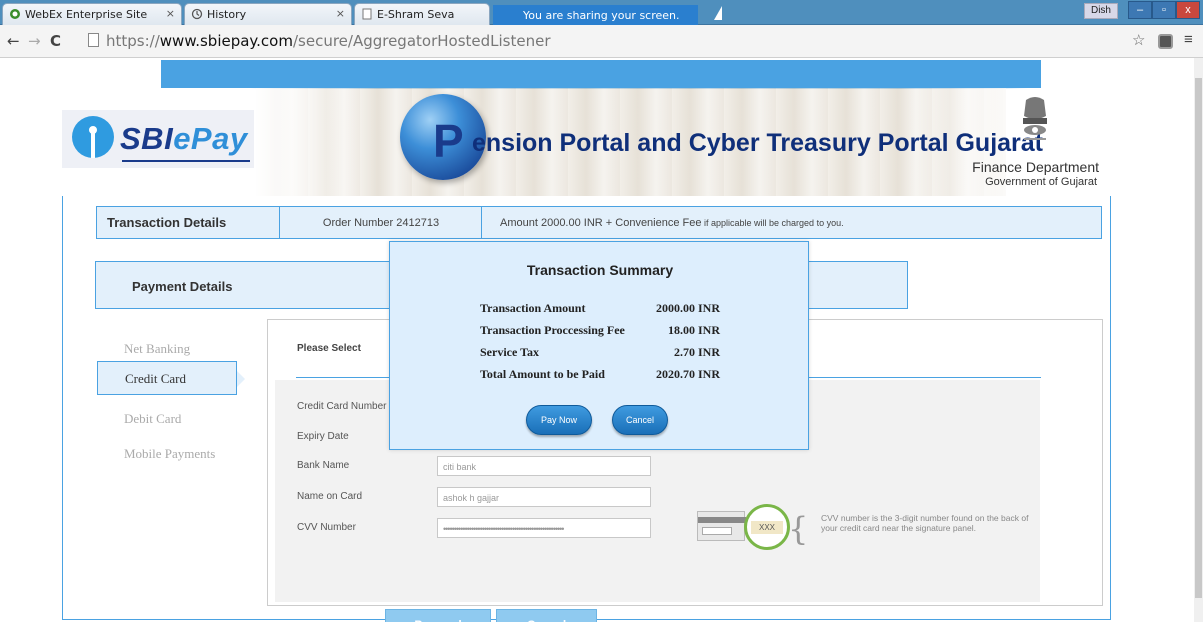 The image size is (1203, 622). Describe the element at coordinates (167, 419) in the screenshot. I see `method-debit-card: Debit Card` at that location.